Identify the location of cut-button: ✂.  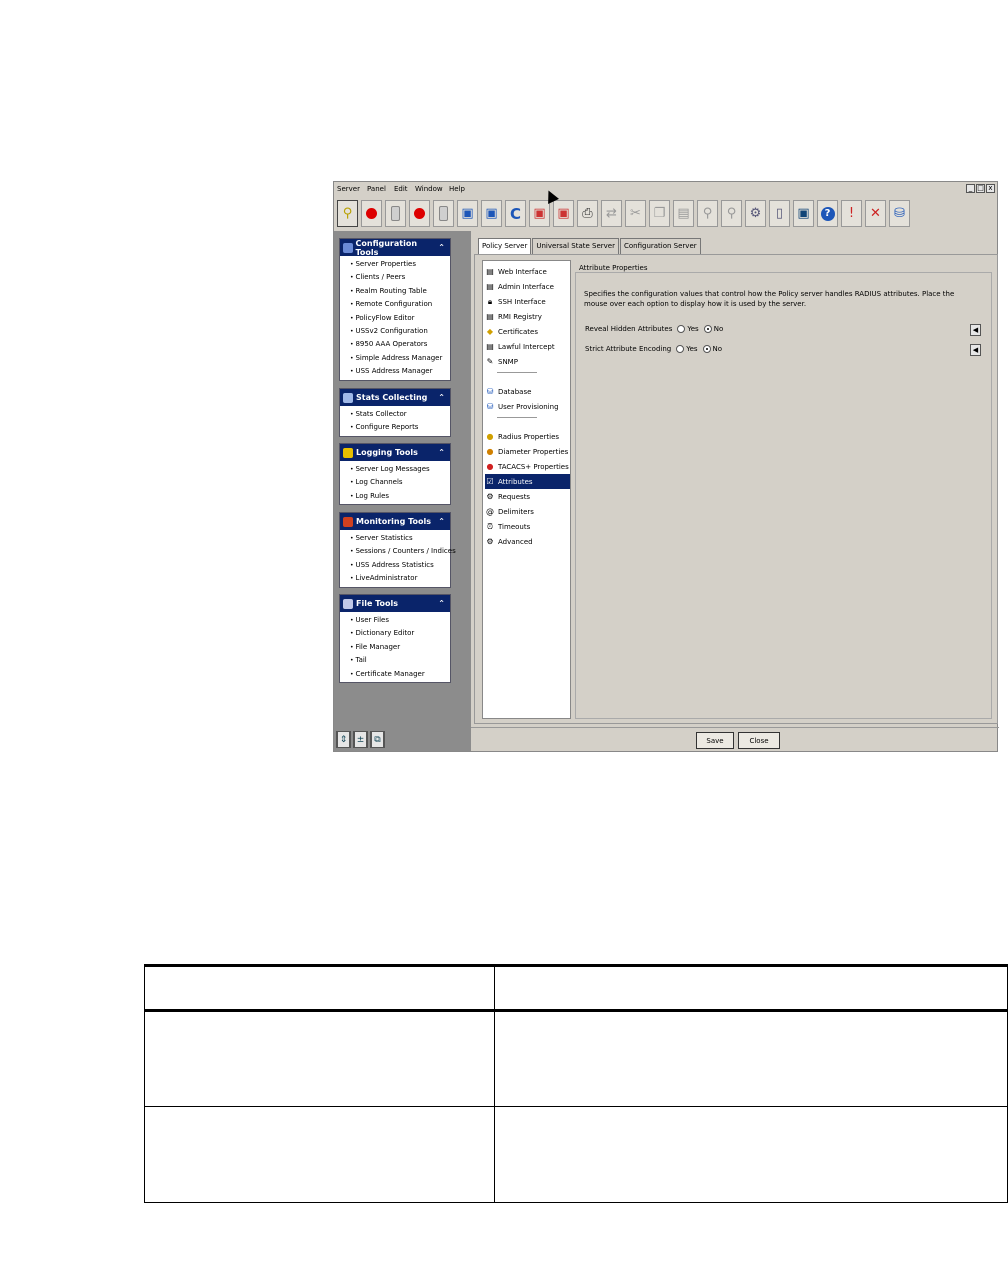
(635, 213).